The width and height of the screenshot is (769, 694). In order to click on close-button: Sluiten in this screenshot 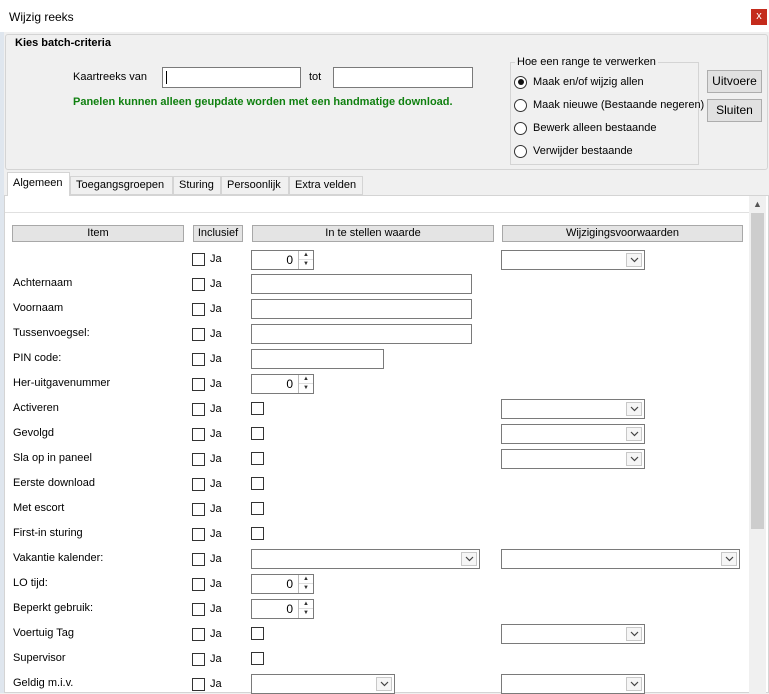, I will do `click(734, 110)`.